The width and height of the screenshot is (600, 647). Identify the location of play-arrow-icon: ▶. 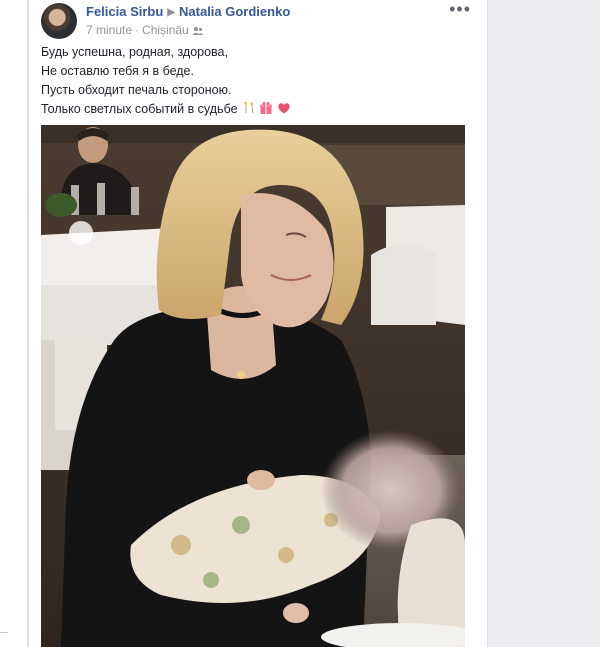
(171, 12).